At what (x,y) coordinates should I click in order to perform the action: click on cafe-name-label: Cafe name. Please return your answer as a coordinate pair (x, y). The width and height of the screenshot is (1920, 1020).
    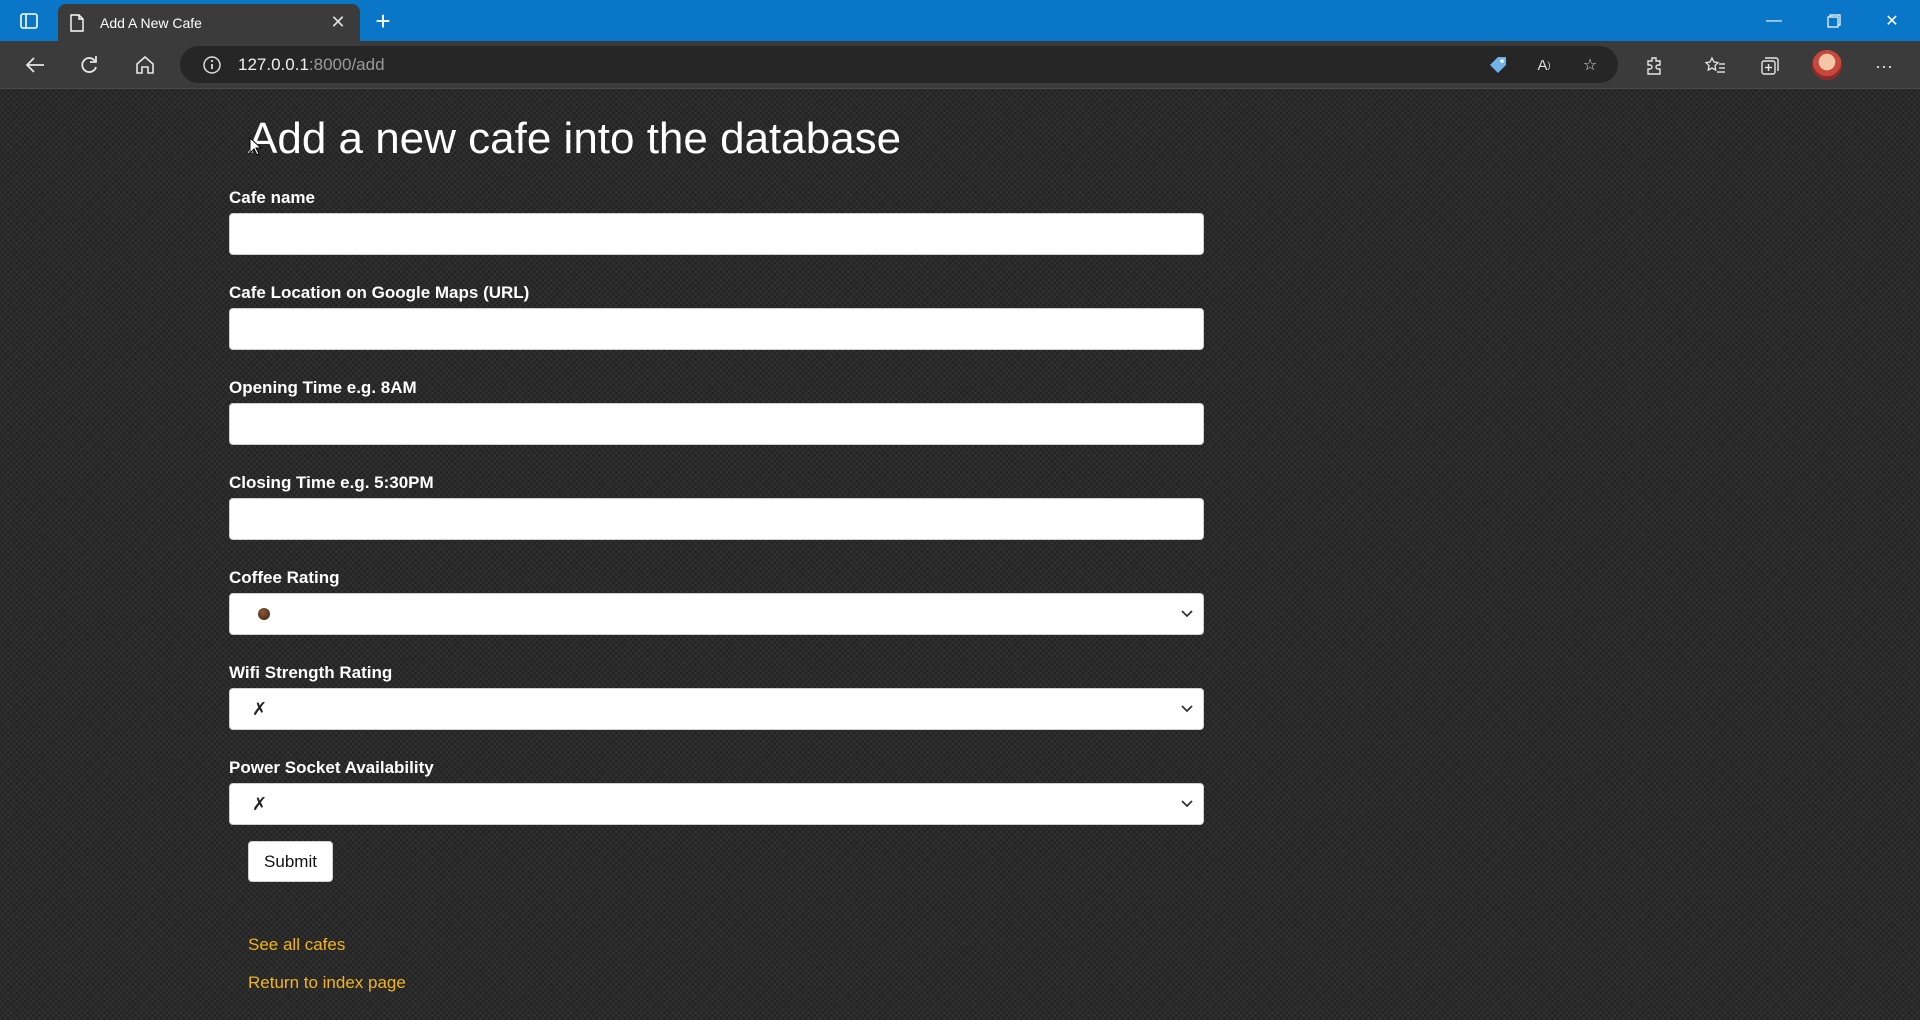
    Looking at the image, I should click on (272, 197).